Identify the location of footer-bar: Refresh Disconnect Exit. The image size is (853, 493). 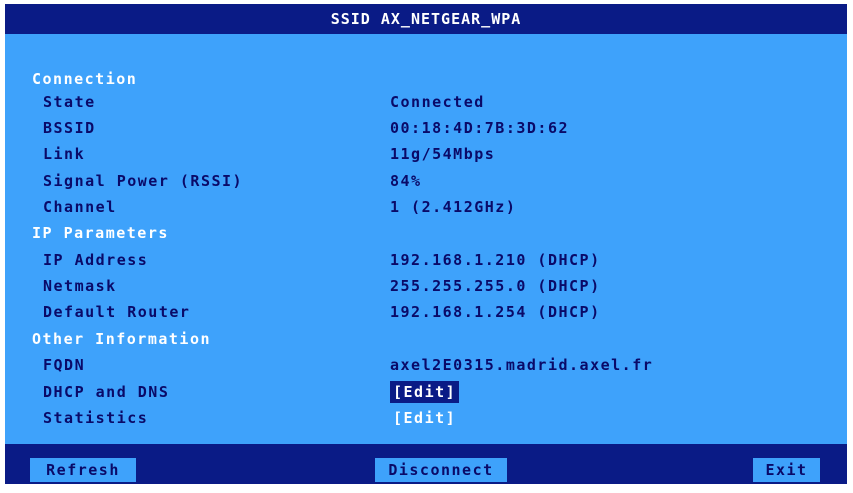
(426, 464).